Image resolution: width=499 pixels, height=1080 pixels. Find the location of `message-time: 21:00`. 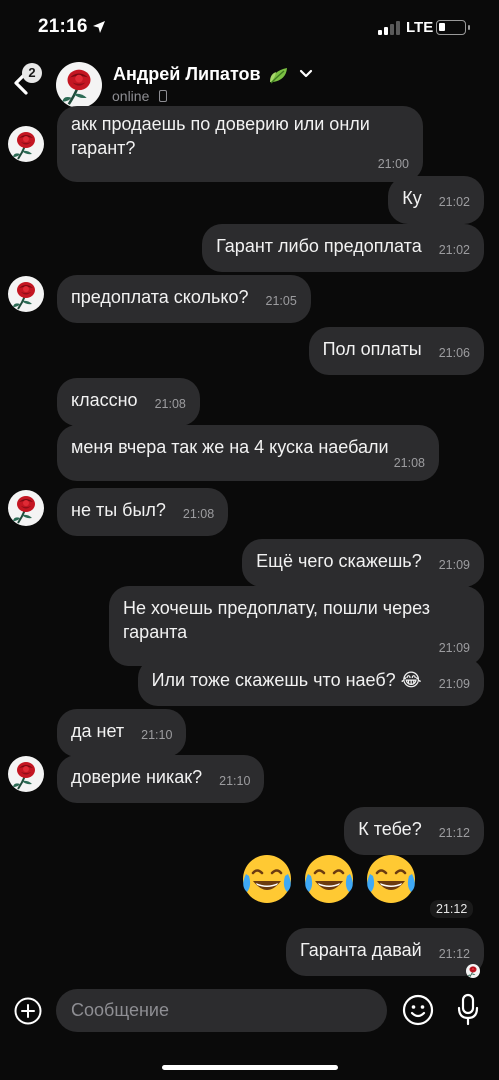

message-time: 21:00 is located at coordinates (393, 164).